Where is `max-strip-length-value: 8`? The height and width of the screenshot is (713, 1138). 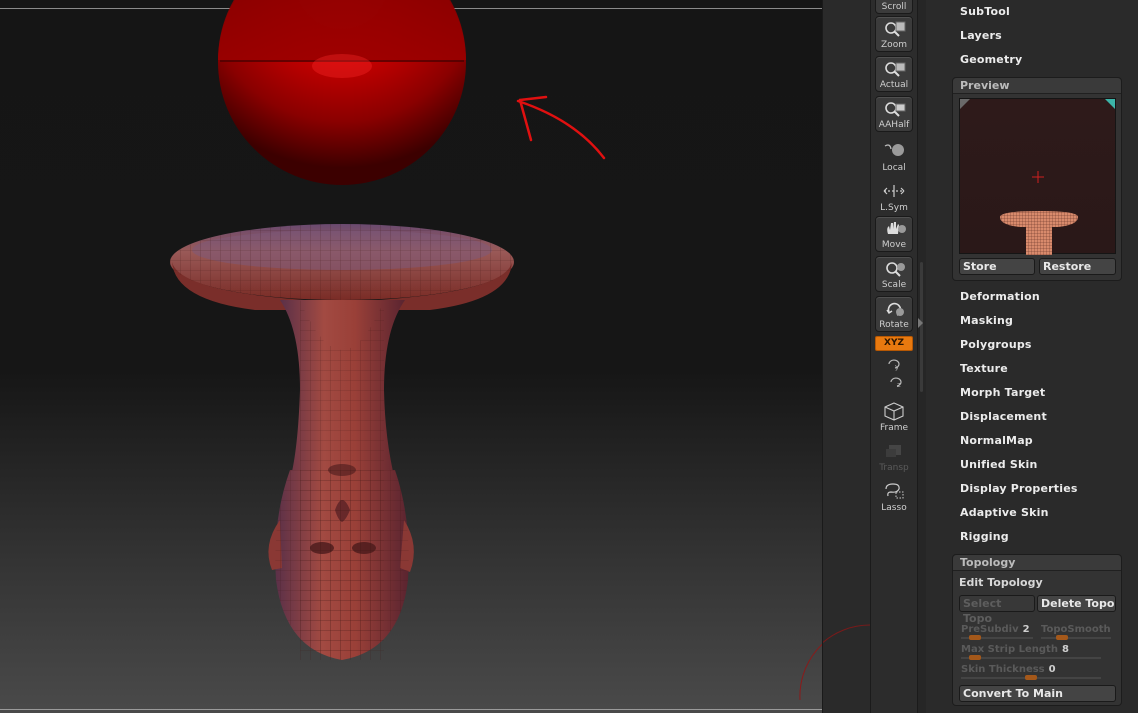
max-strip-length-value: 8 is located at coordinates (1065, 649).